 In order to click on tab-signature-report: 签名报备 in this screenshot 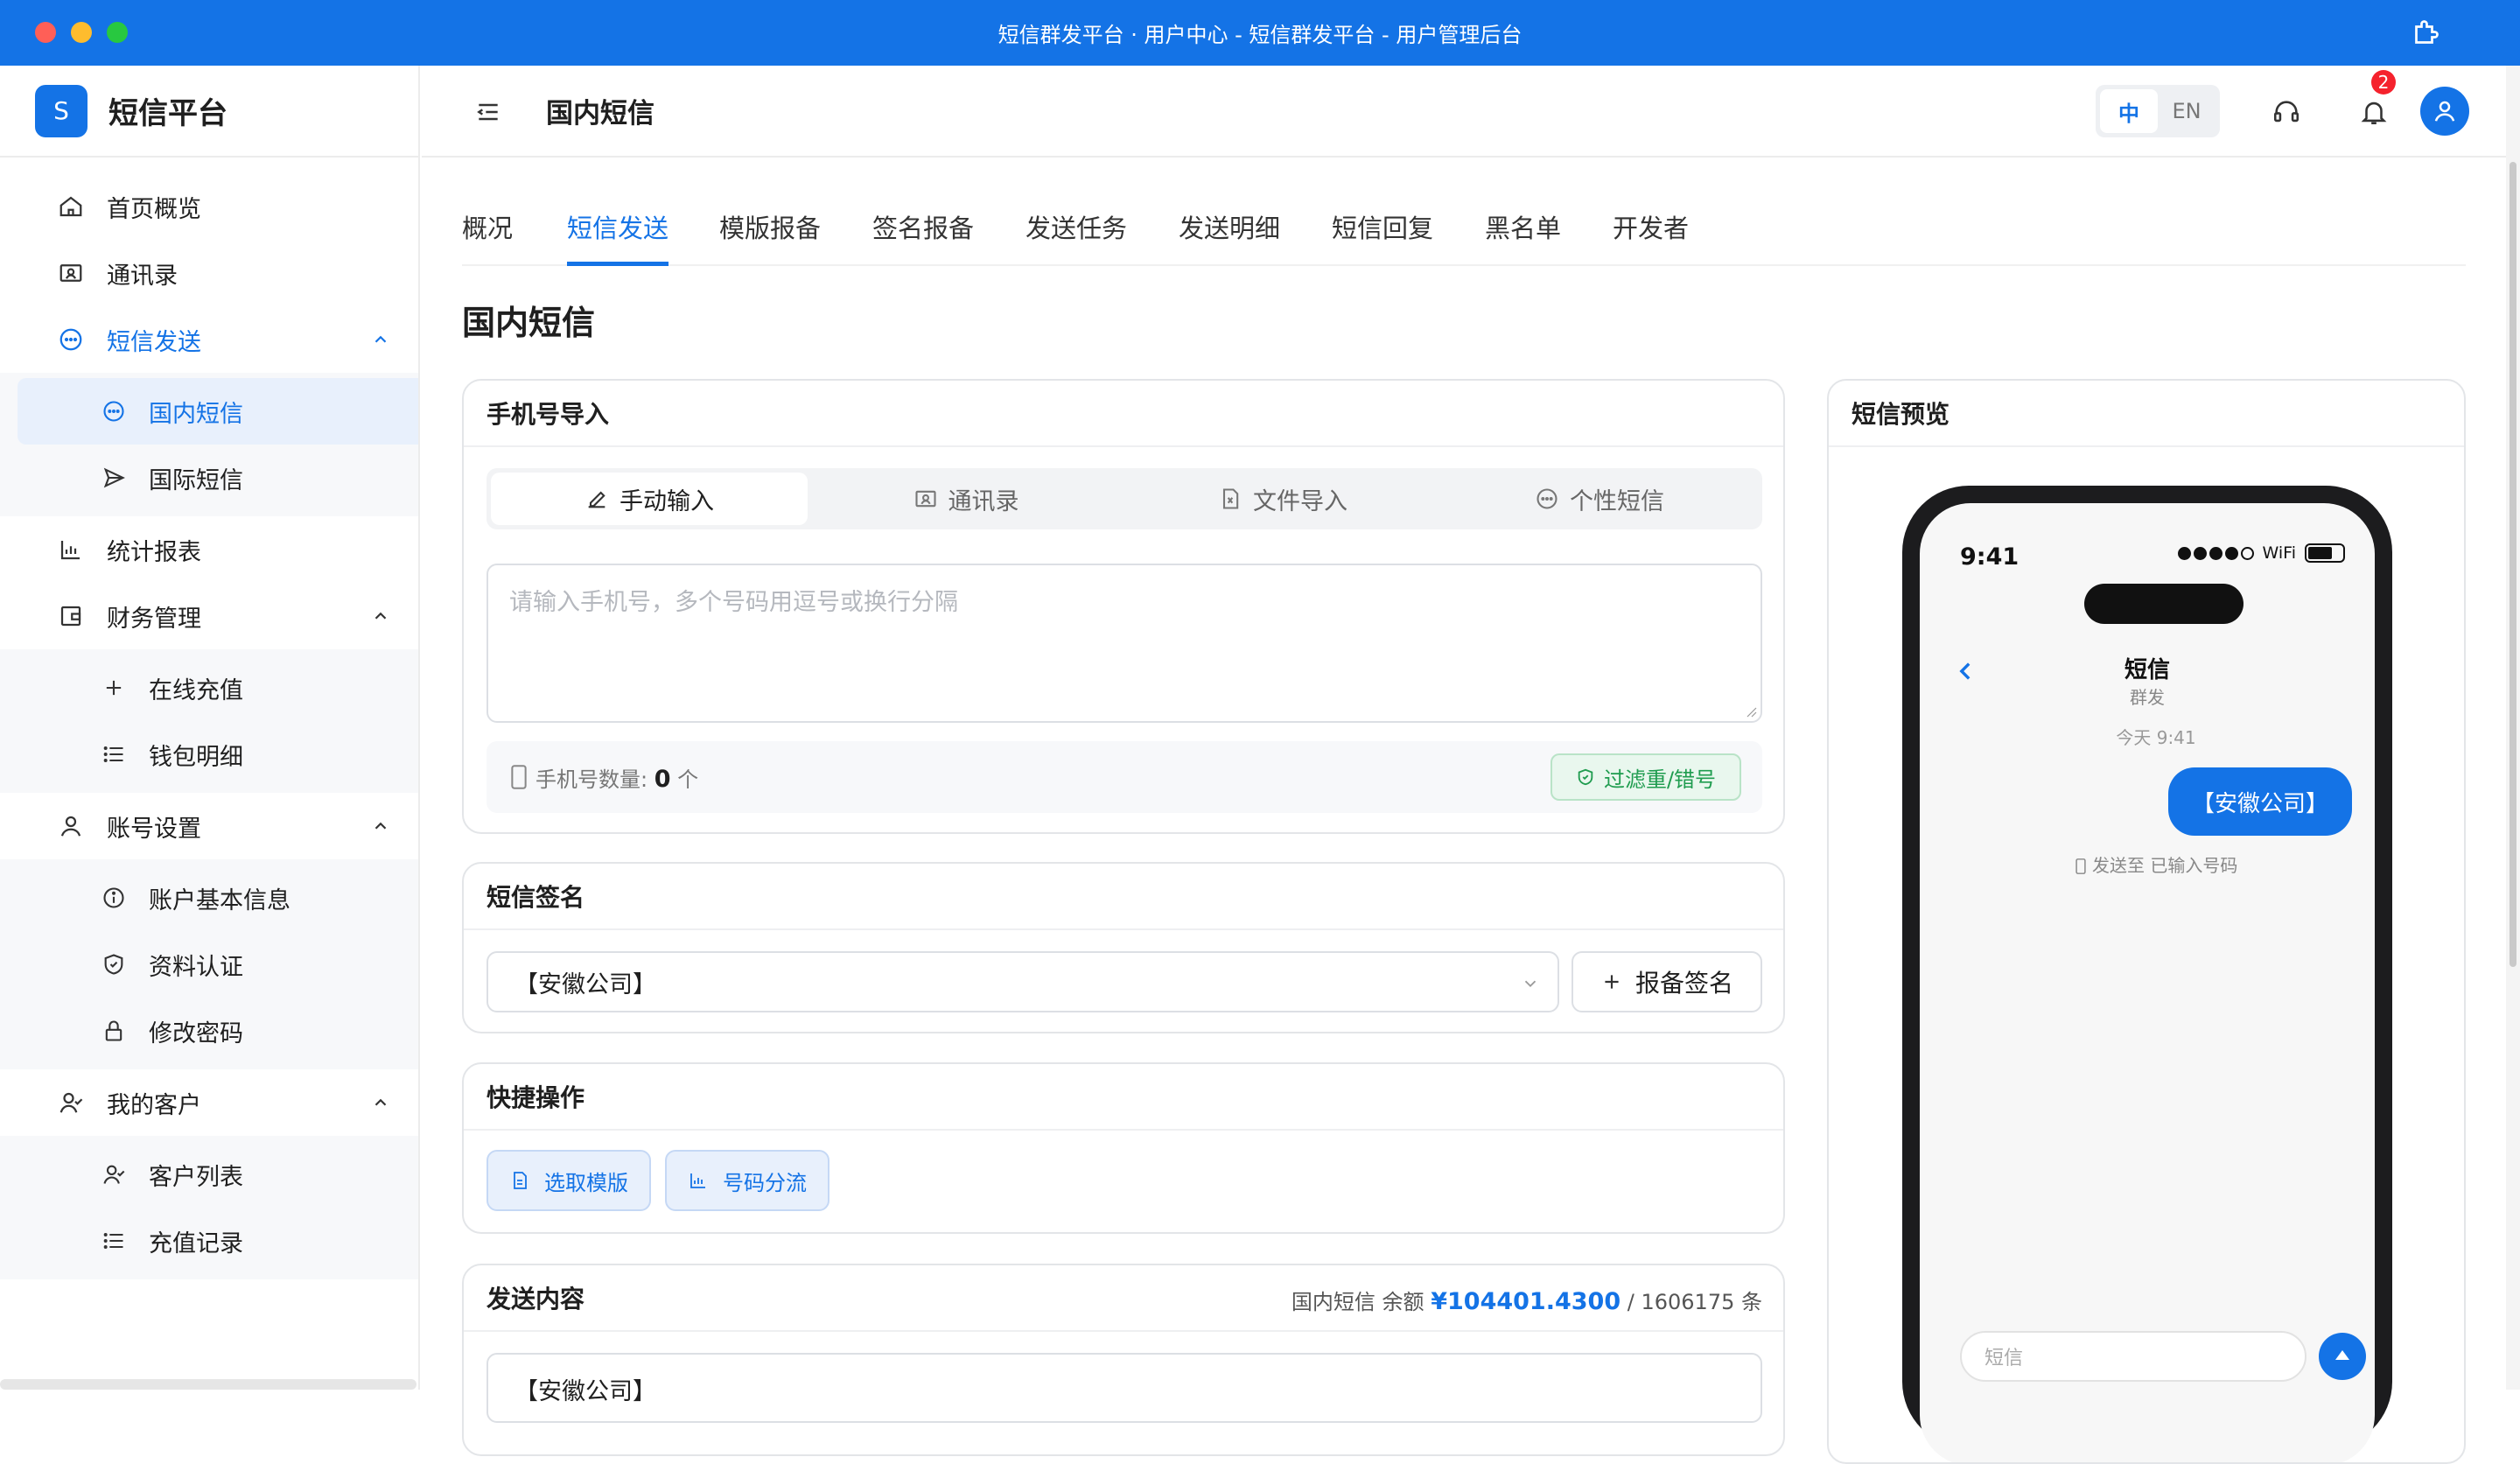, I will do `click(923, 237)`.